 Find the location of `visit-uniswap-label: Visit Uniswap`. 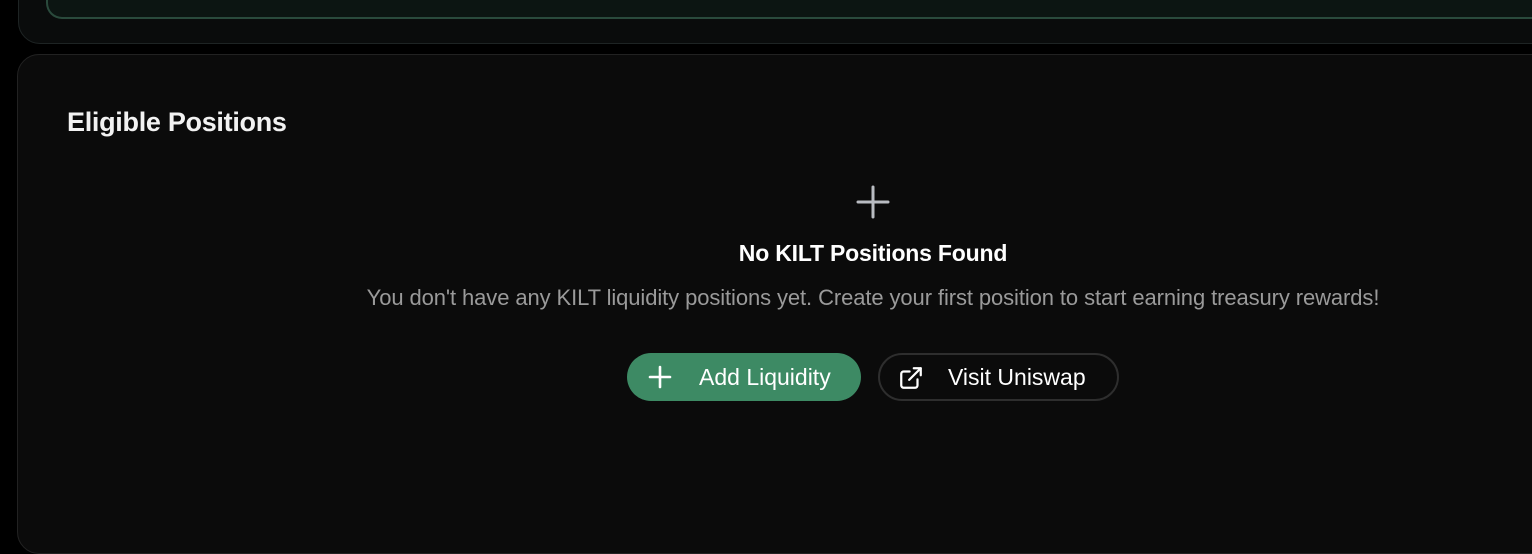

visit-uniswap-label: Visit Uniswap is located at coordinates (1017, 376).